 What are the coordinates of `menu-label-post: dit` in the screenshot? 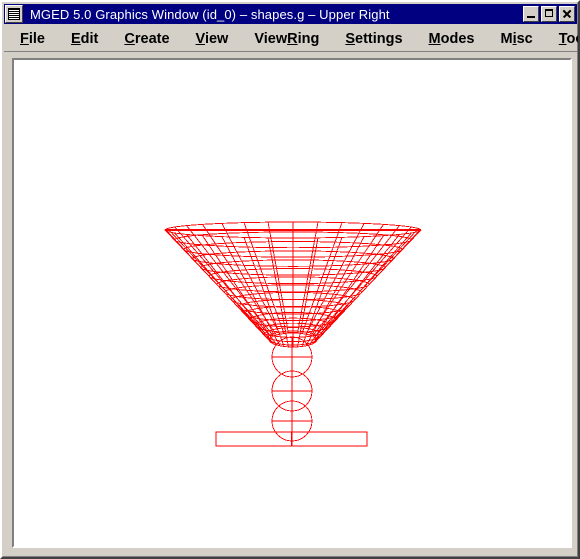 It's located at (89, 38).